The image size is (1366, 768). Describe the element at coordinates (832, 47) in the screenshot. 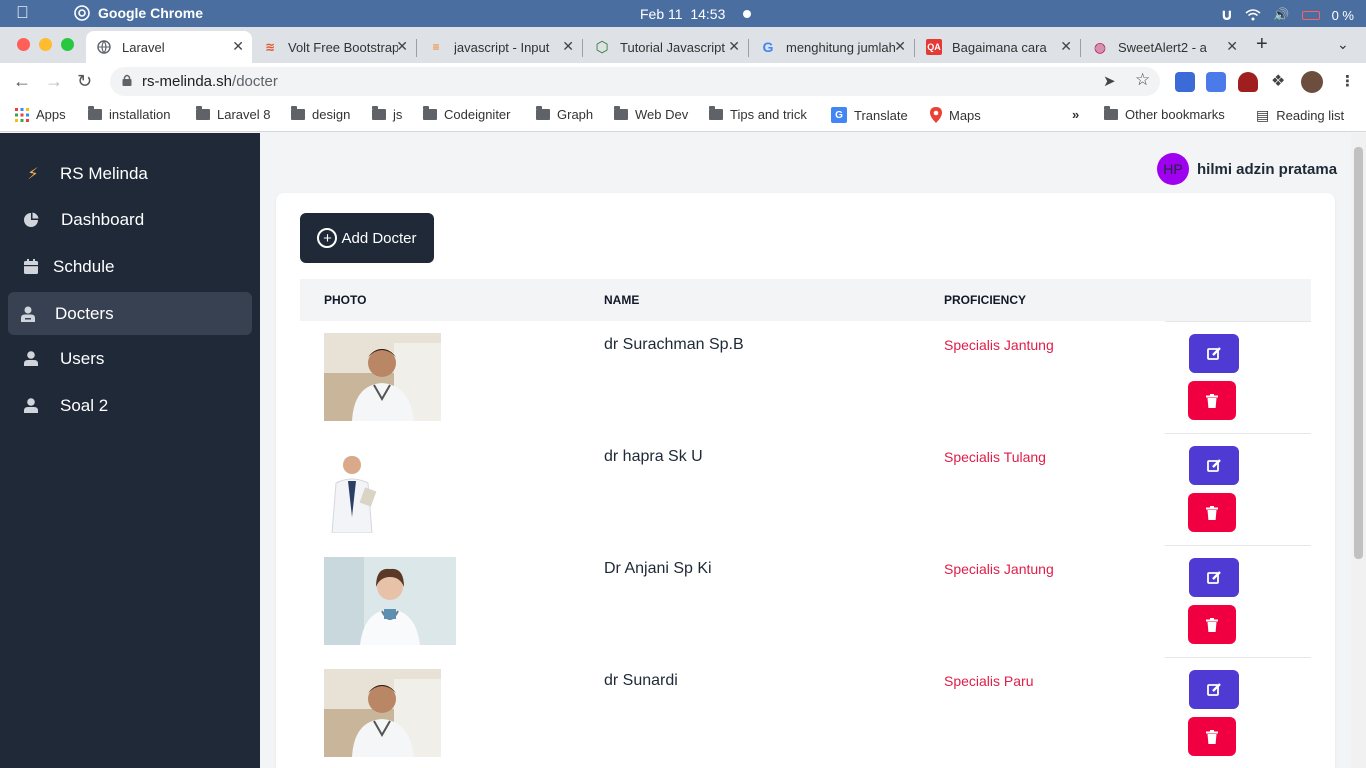

I see `tab-google-search: G menghitung jumlah ✕` at that location.